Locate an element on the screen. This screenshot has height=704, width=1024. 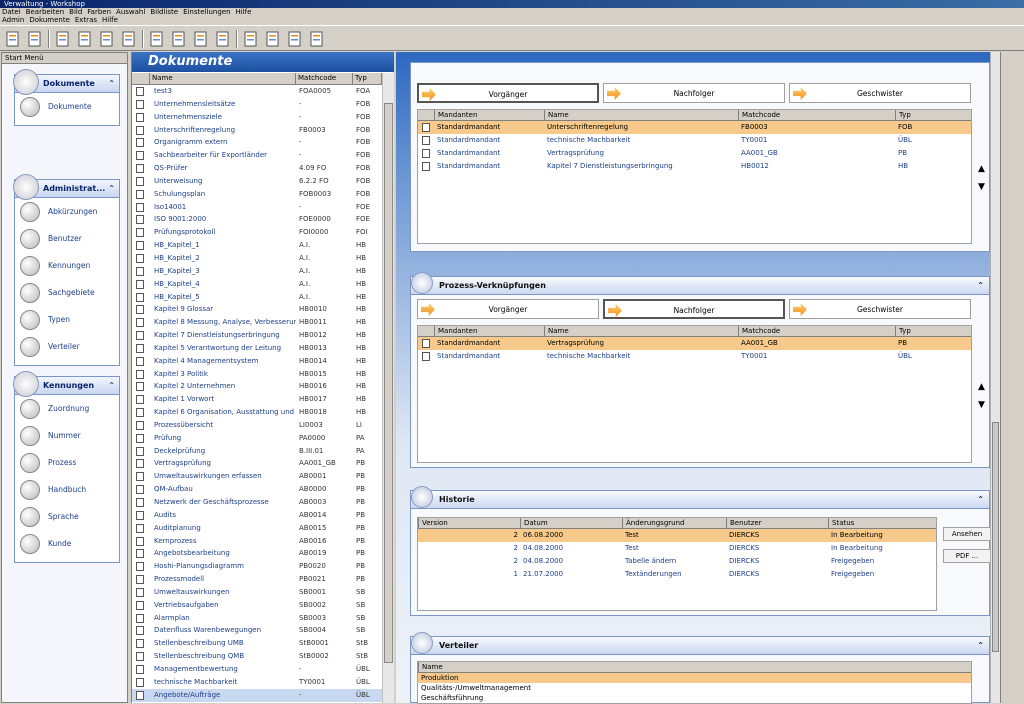
table-row: 2 06.08.2000 Test DIERCKS In Bearbeitung is located at coordinates (677, 535).